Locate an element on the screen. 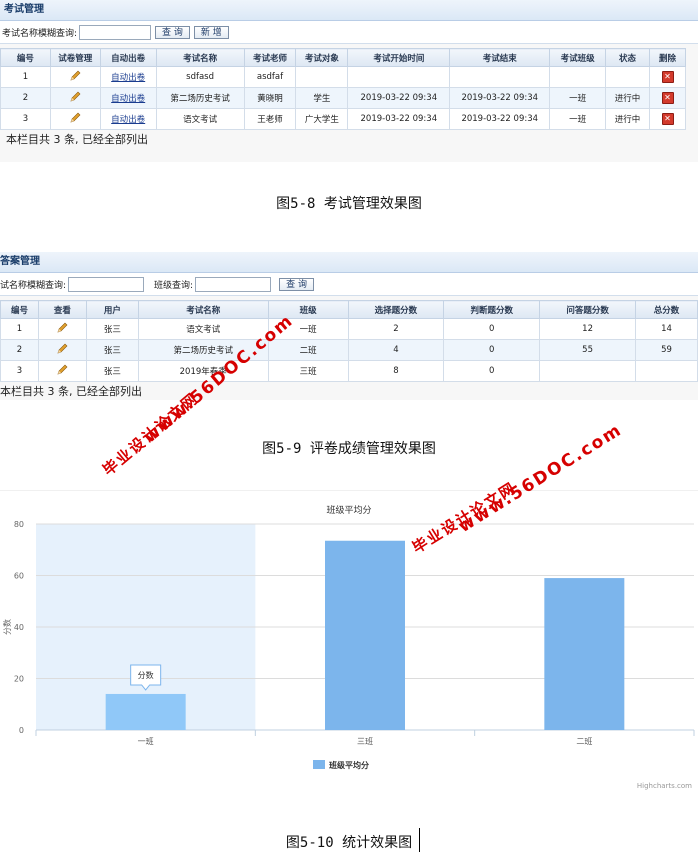 This screenshot has width=698, height=860. cell-status is located at coordinates (627, 77).